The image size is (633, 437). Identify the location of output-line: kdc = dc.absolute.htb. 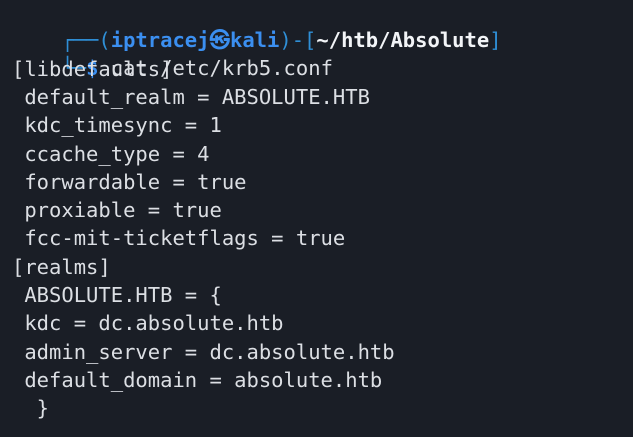
(148, 323).